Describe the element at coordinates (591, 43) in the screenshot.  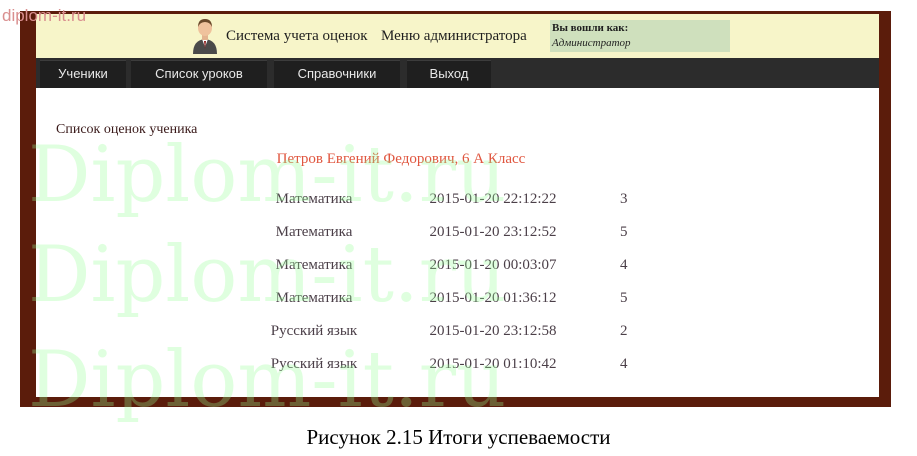
I see `login-user: Администратор` at that location.